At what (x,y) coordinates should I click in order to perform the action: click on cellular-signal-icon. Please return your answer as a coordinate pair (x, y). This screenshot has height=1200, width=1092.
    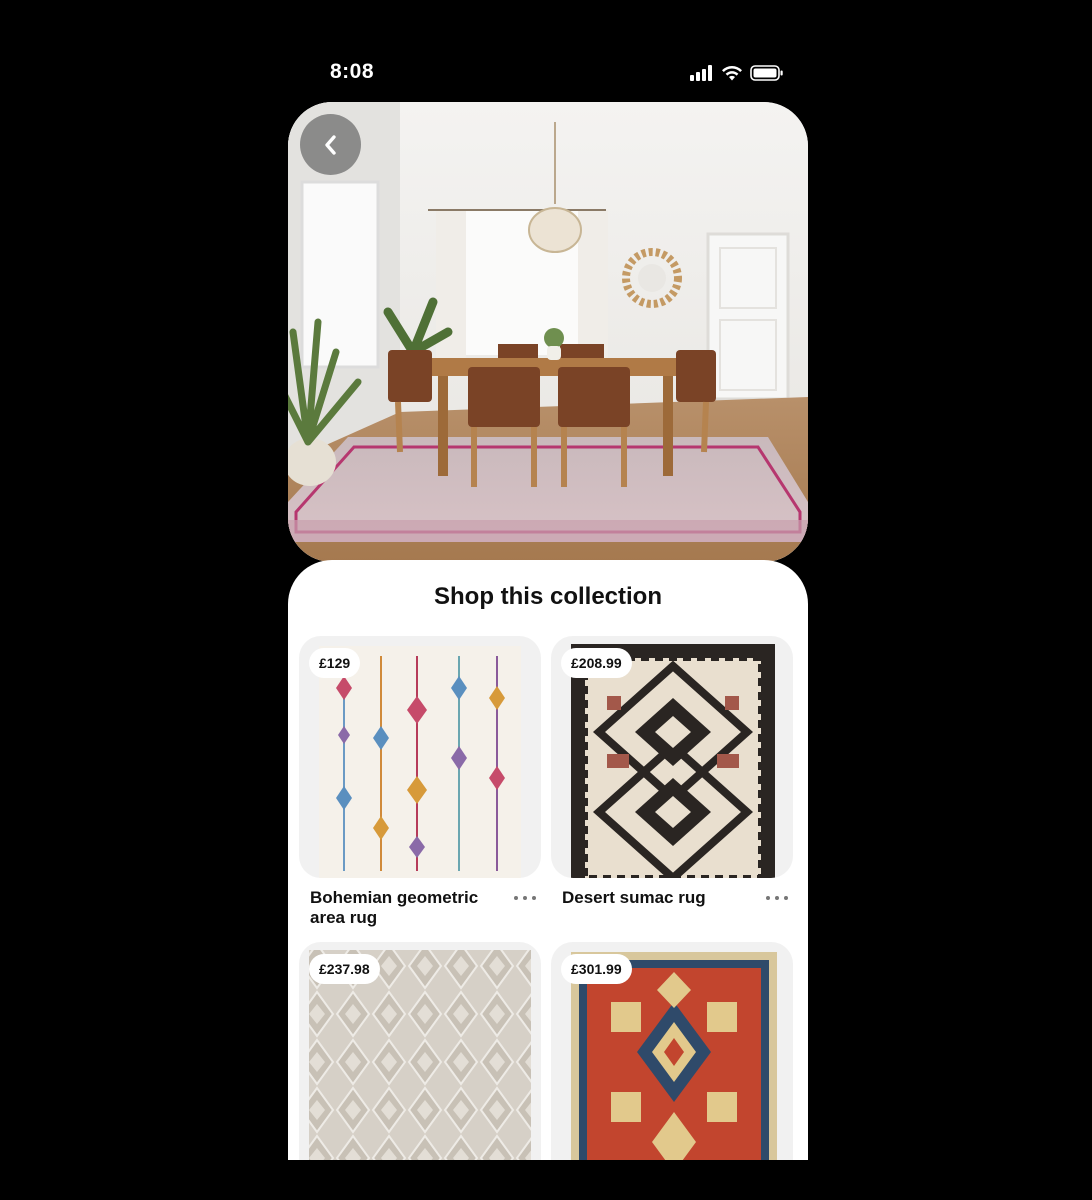
    Looking at the image, I should click on (701, 73).